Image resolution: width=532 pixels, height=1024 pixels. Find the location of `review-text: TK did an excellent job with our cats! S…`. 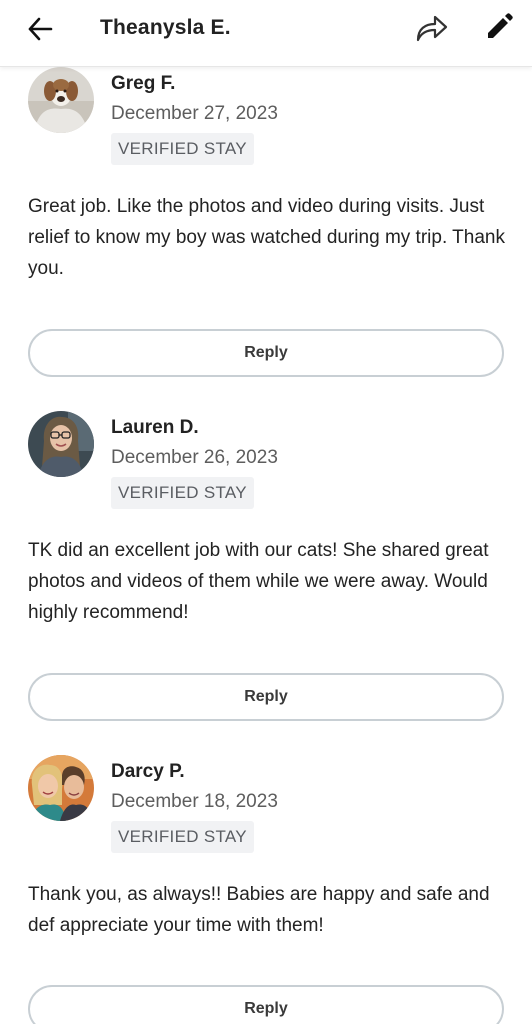

review-text: TK did an excellent job with our cats! S… is located at coordinates (258, 581).